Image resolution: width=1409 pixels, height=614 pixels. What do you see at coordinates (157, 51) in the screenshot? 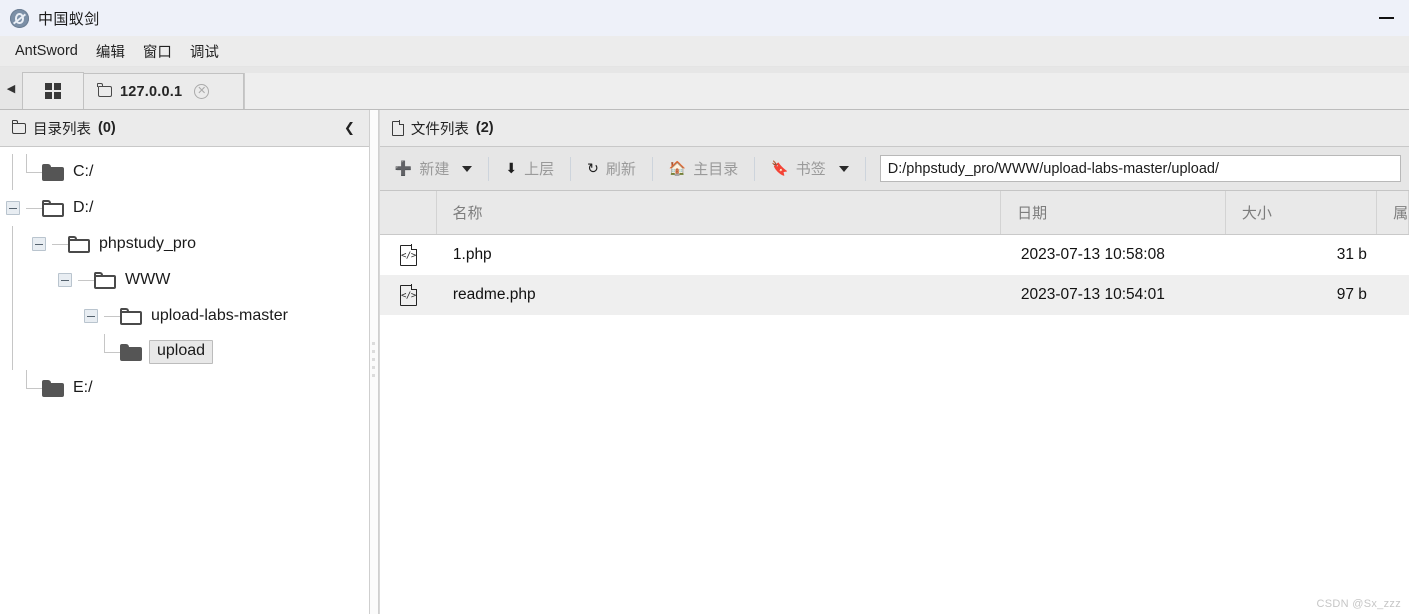
I see `menu-item-window: 窗口` at bounding box center [157, 51].